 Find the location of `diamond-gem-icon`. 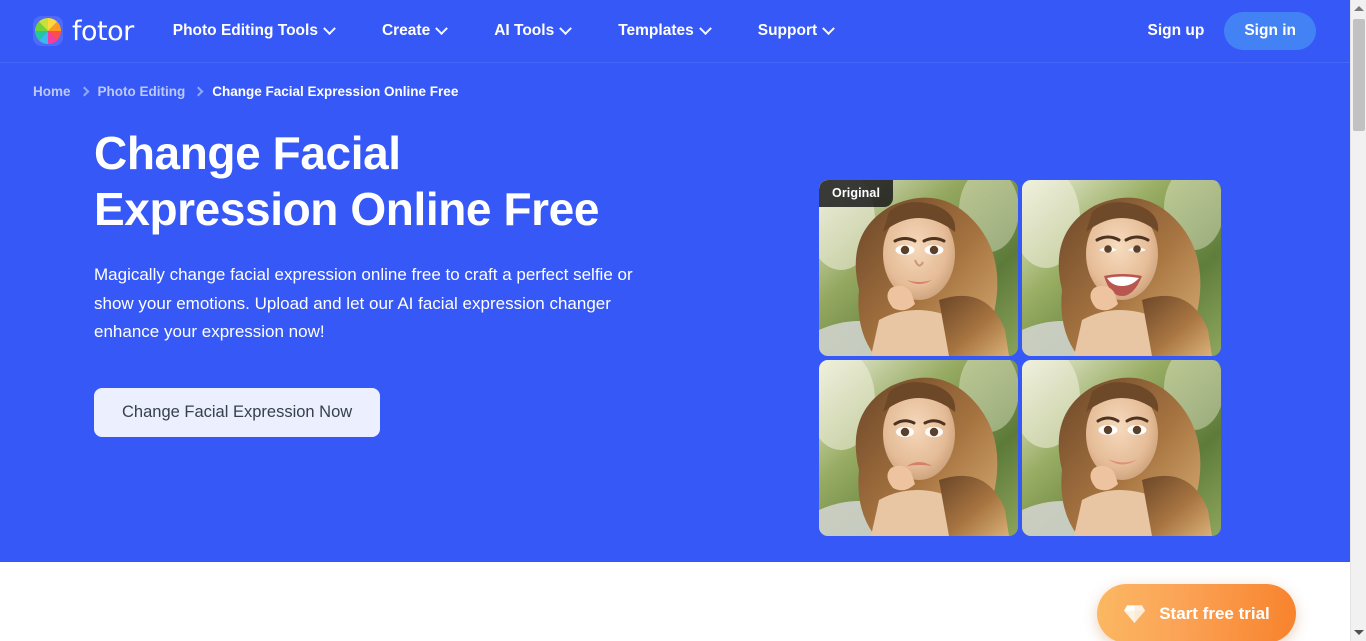

diamond-gem-icon is located at coordinates (1134, 614).